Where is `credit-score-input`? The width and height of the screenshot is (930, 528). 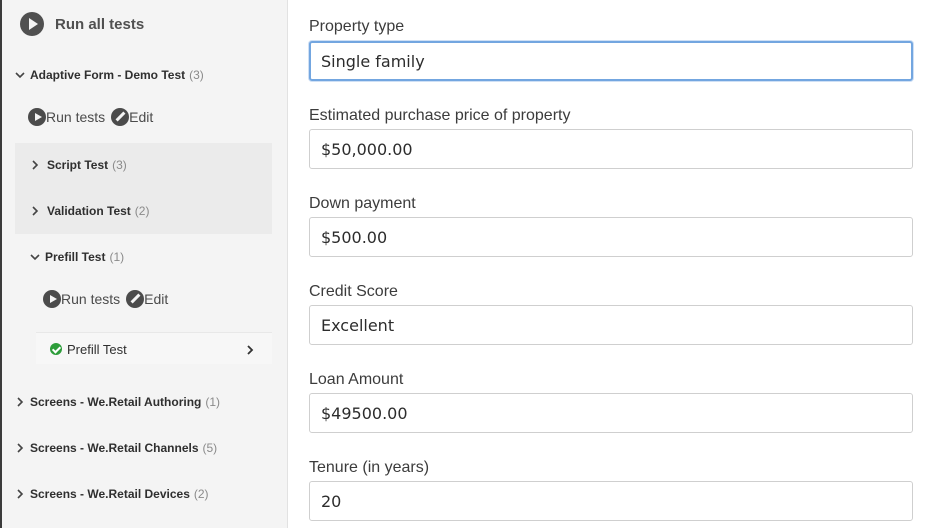 credit-score-input is located at coordinates (611, 325).